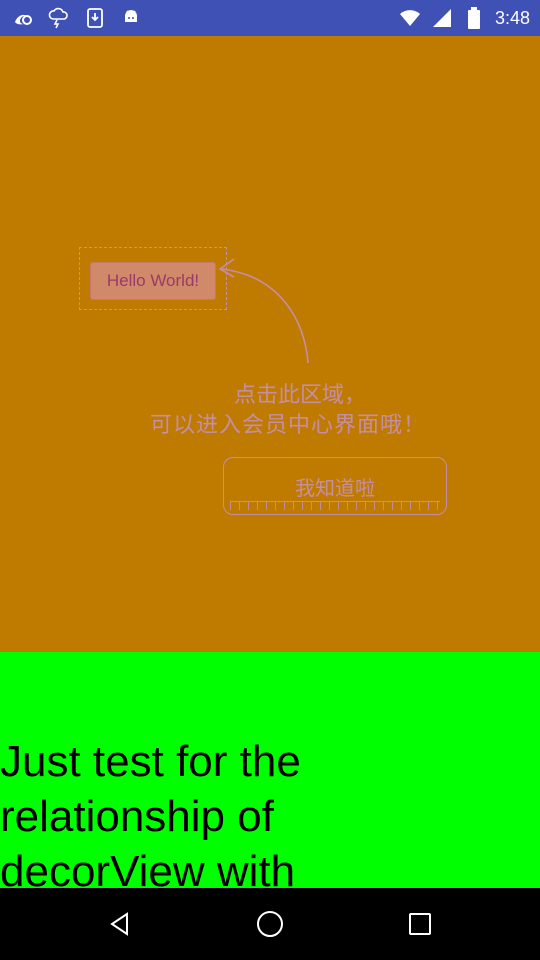  I want to click on hint-line-2: 可以进入会员中心界面哦！, so click(288, 425).